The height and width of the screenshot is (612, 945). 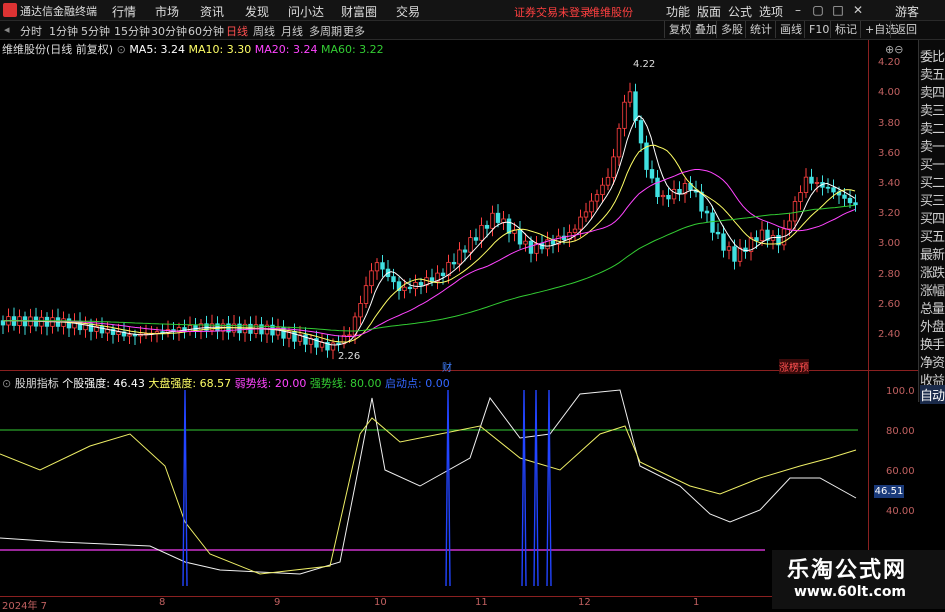 I want to click on sidebar-item: 最新, so click(x=932, y=253).